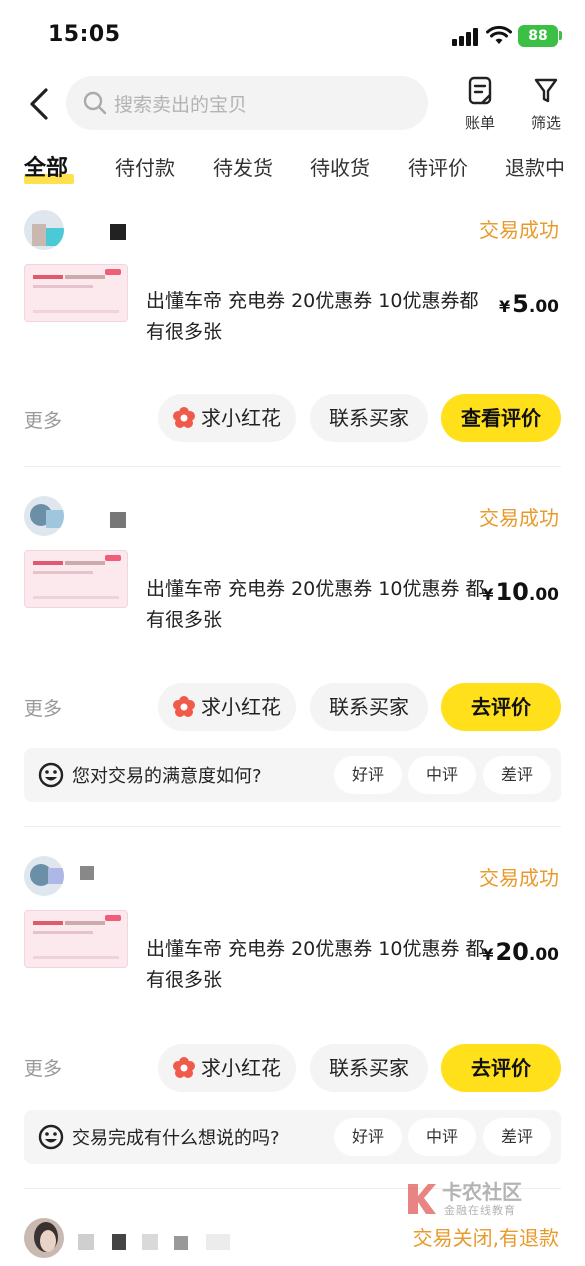 The height and width of the screenshot is (1266, 585). I want to click on tab-pending-receipt: 待收货, so click(340, 166).